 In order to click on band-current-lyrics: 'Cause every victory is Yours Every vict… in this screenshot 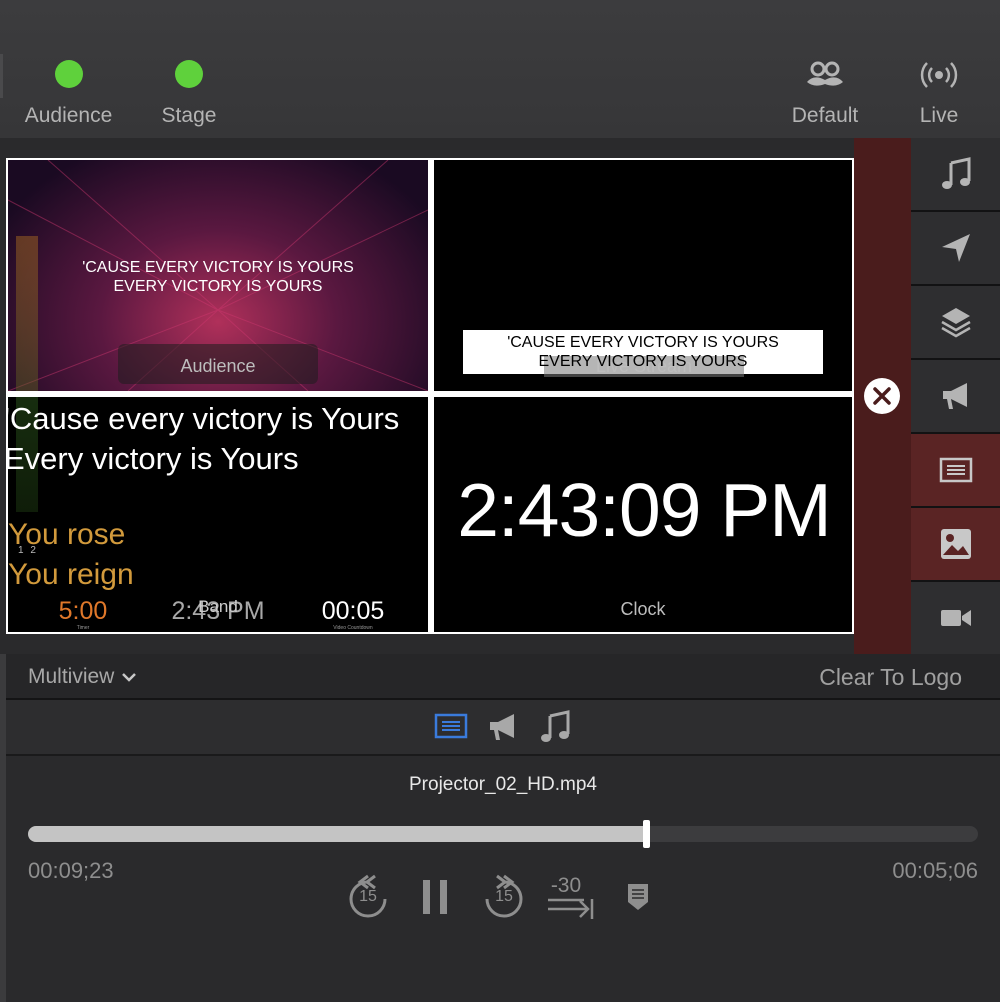, I will do `click(203, 439)`.